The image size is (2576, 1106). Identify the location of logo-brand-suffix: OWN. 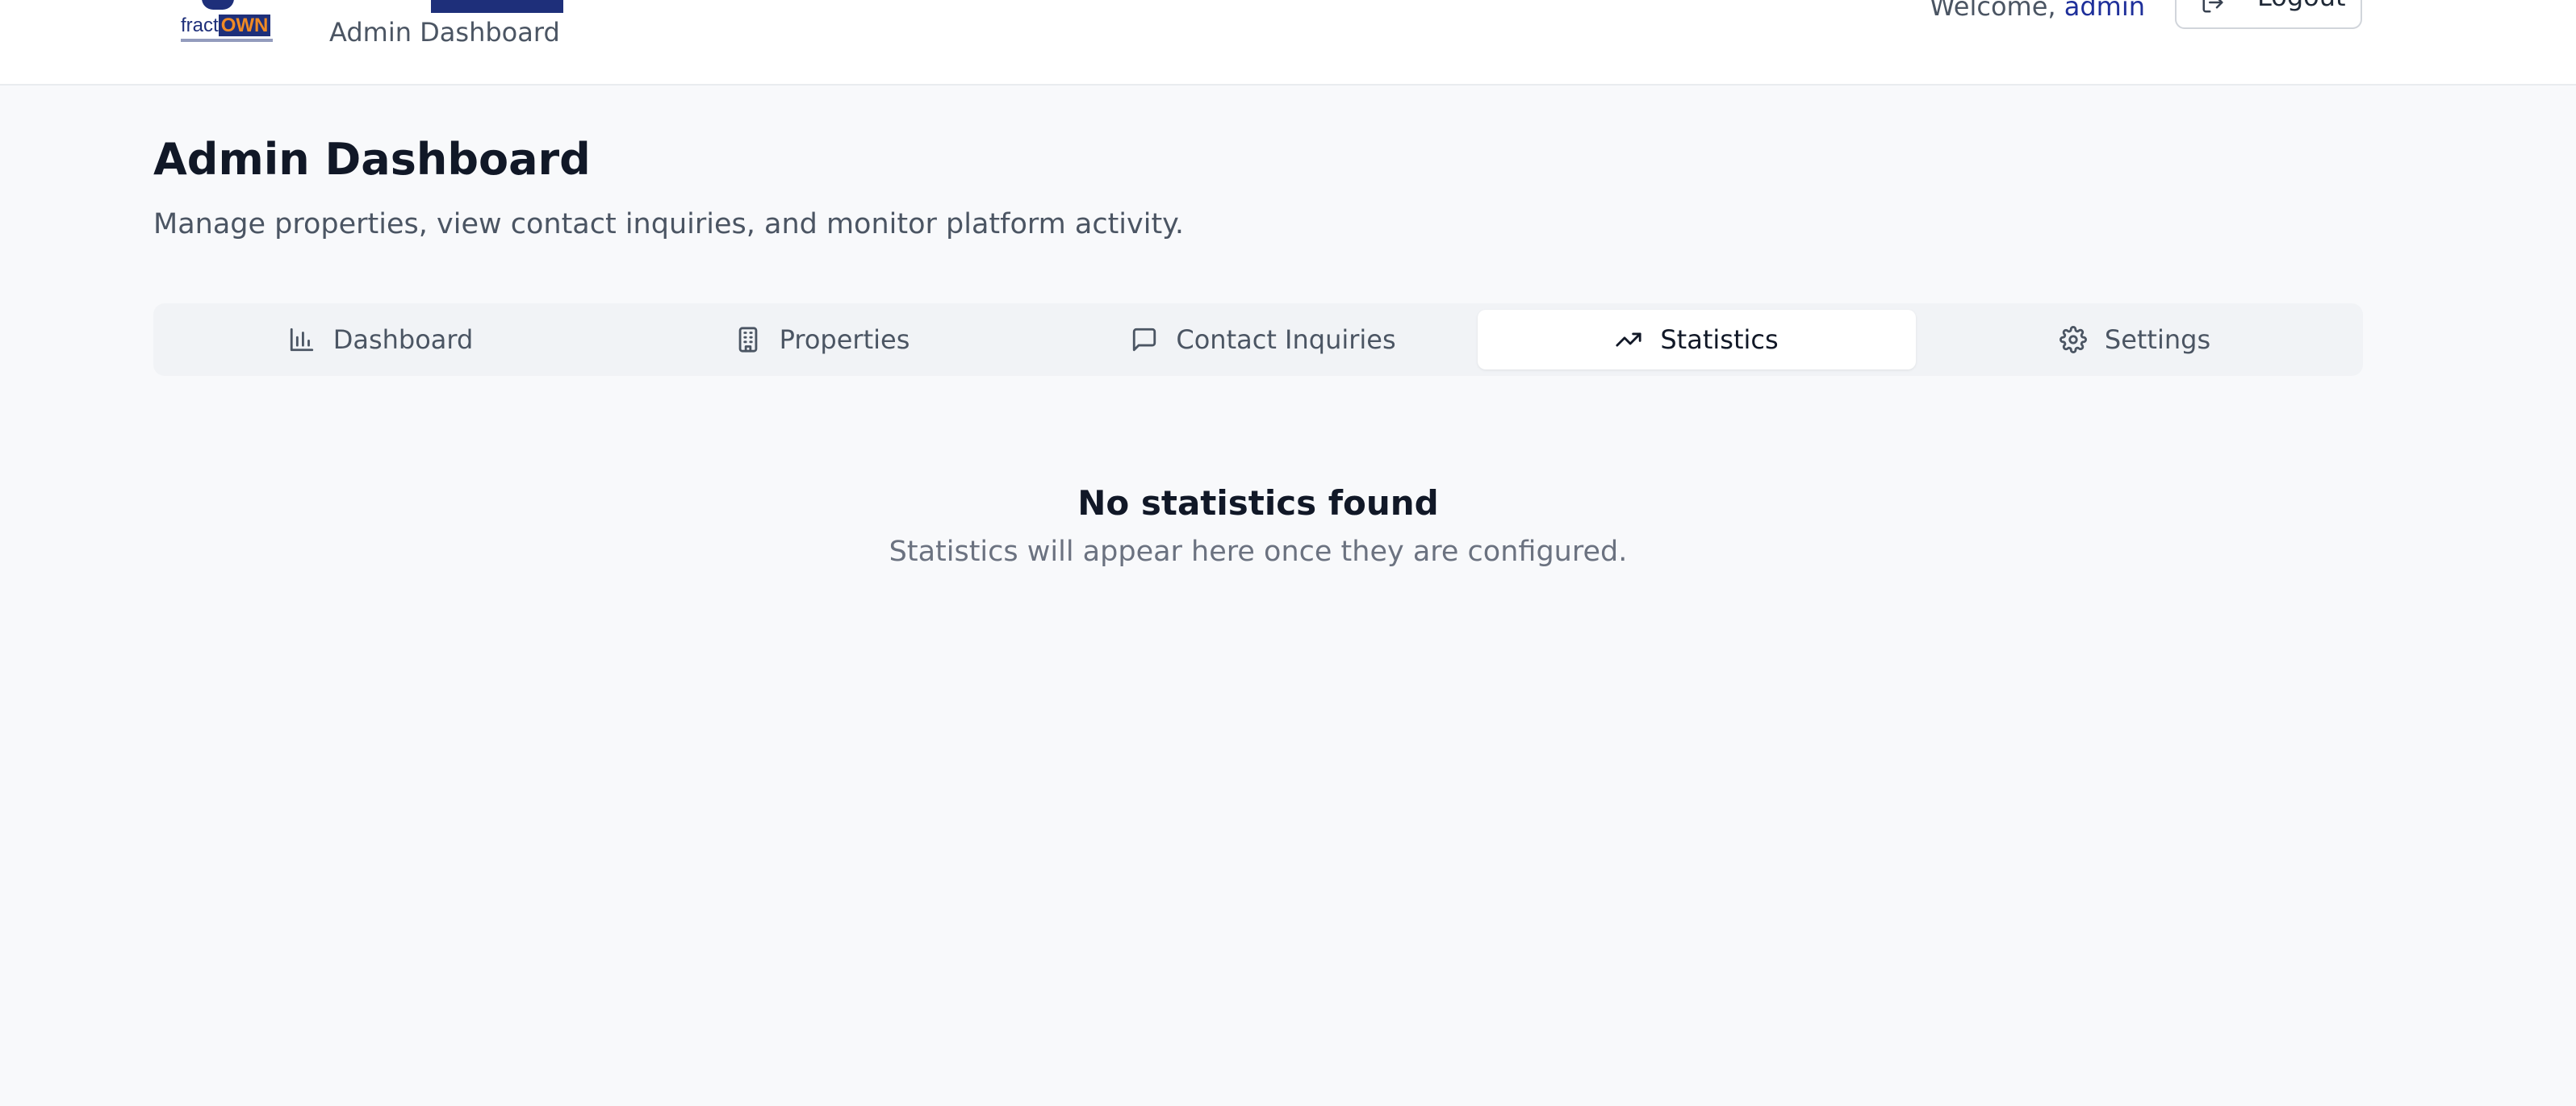
(244, 25).